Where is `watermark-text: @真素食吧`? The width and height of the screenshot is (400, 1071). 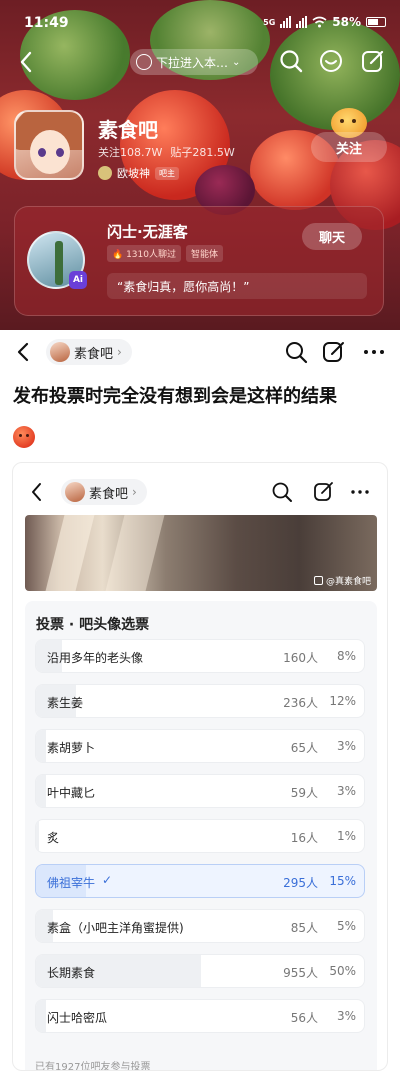 watermark-text: @真素食吧 is located at coordinates (348, 582).